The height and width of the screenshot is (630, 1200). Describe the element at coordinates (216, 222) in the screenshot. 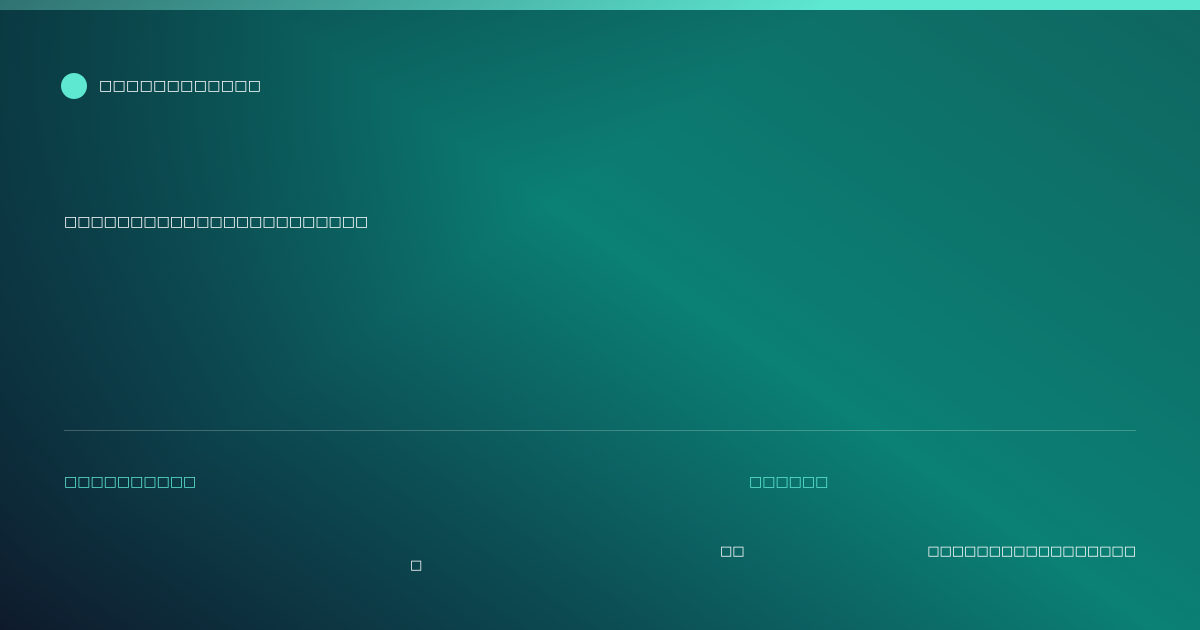

I see `headline: □□□□□□□□□□□□□□□□□□□□□□□` at that location.